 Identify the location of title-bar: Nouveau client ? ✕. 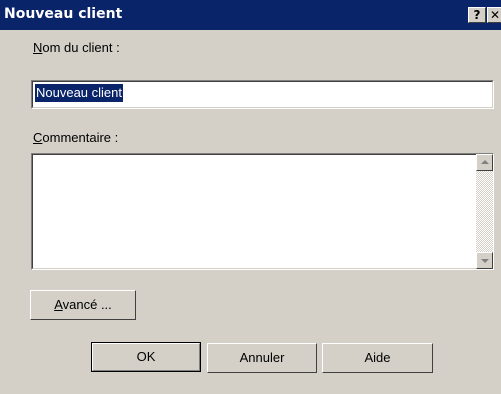
(250, 15).